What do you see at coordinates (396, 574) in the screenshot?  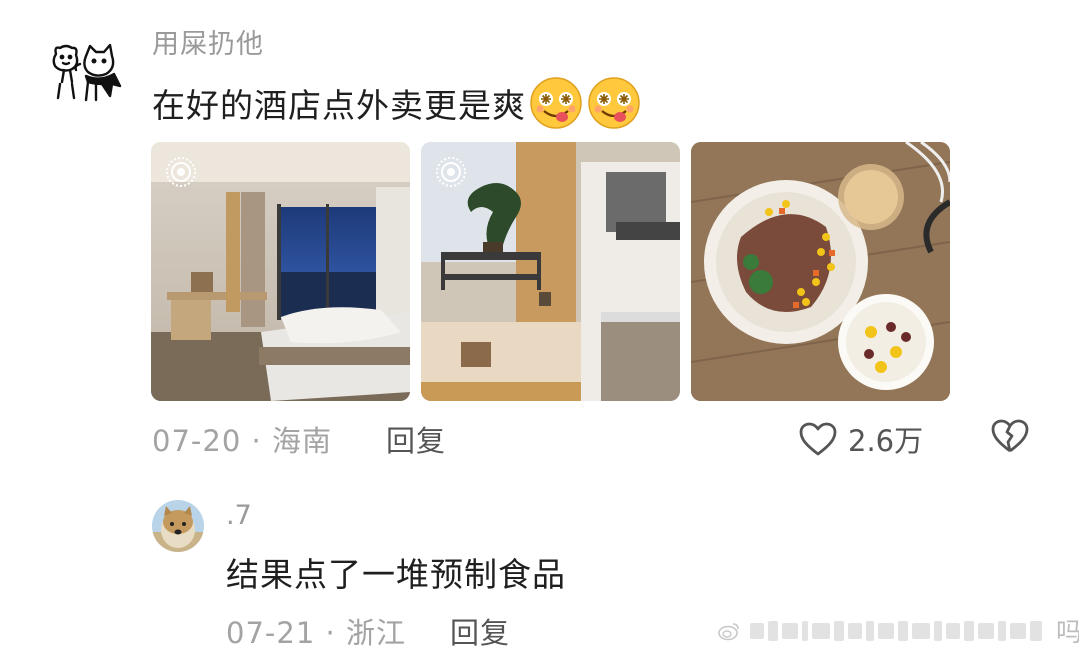 I see `reply-text: 结果点了一堆预制食品` at bounding box center [396, 574].